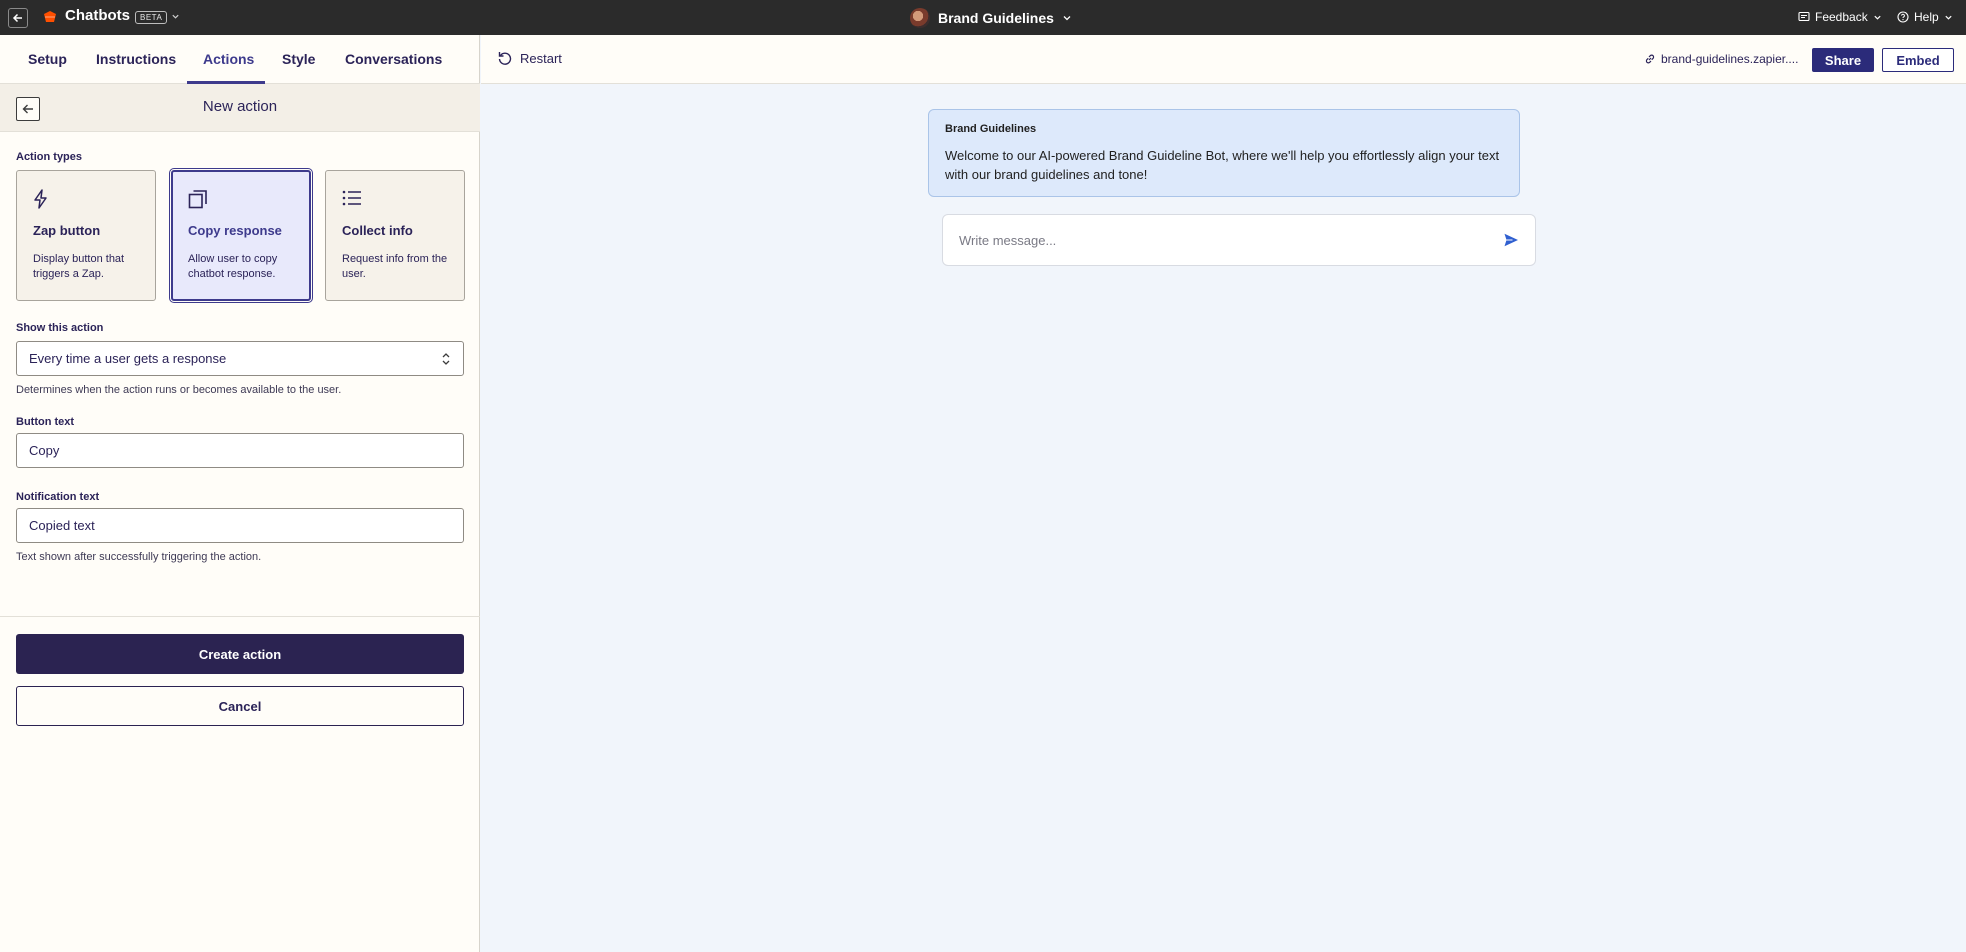 This screenshot has height=952, width=1966. Describe the element at coordinates (44, 450) in the screenshot. I see `button-text-value: Copy` at that location.